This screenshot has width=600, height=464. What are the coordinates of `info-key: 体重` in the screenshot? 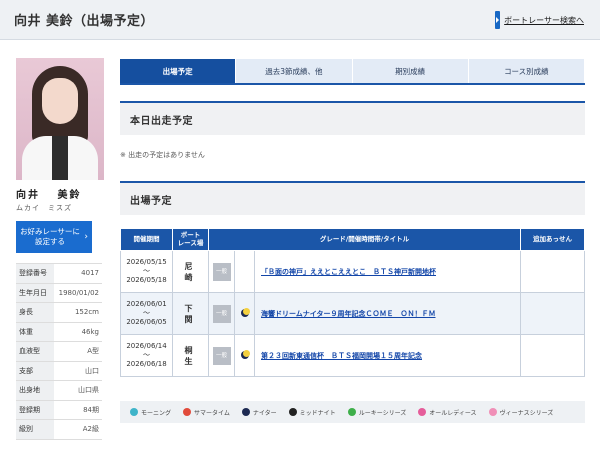 It's located at (35, 331).